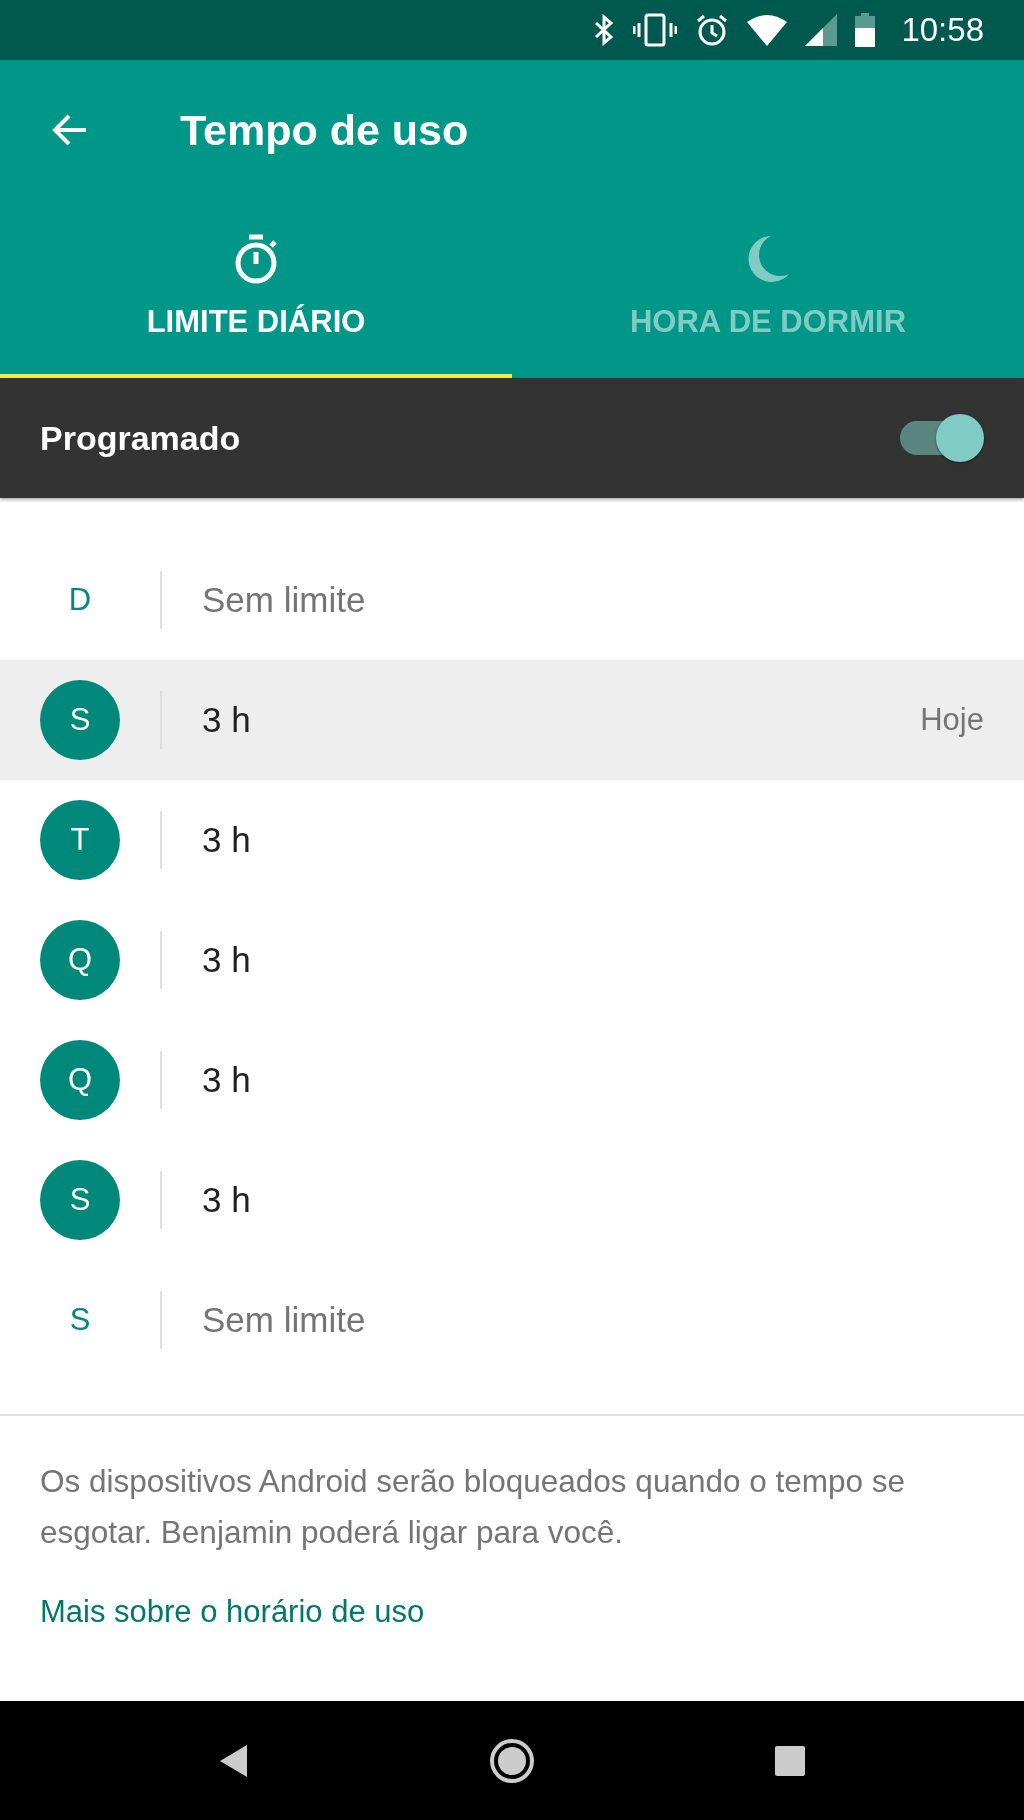  Describe the element at coordinates (942, 438) in the screenshot. I see `schedule-switch` at that location.